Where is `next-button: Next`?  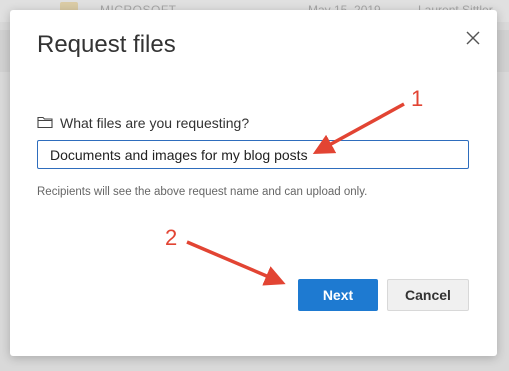
next-button: Next is located at coordinates (338, 295).